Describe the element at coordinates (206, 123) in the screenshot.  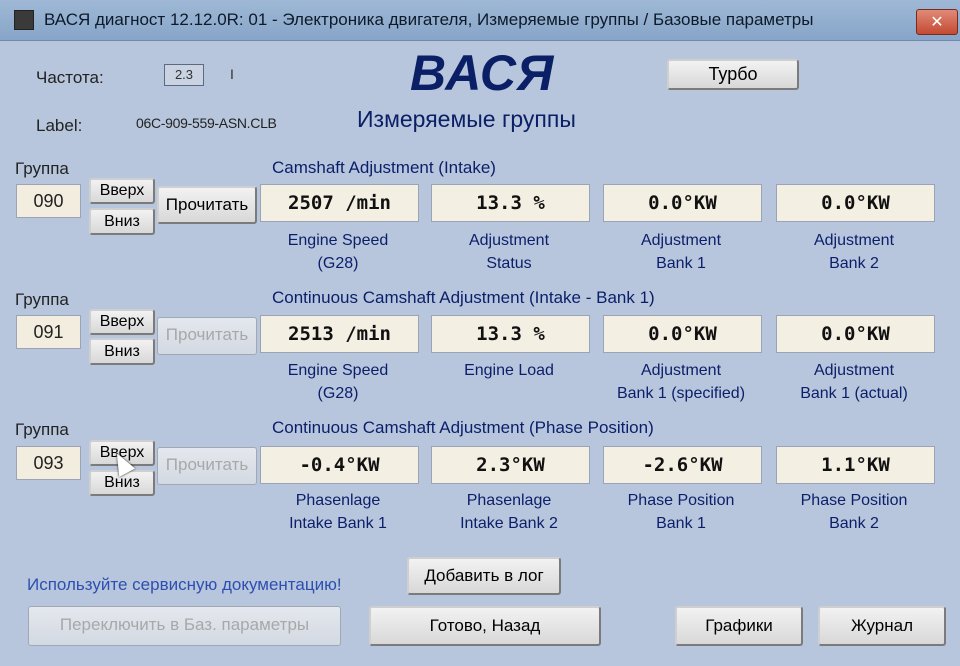
I see `label-file-value: 06C-909-559-ASN.CLB` at that location.